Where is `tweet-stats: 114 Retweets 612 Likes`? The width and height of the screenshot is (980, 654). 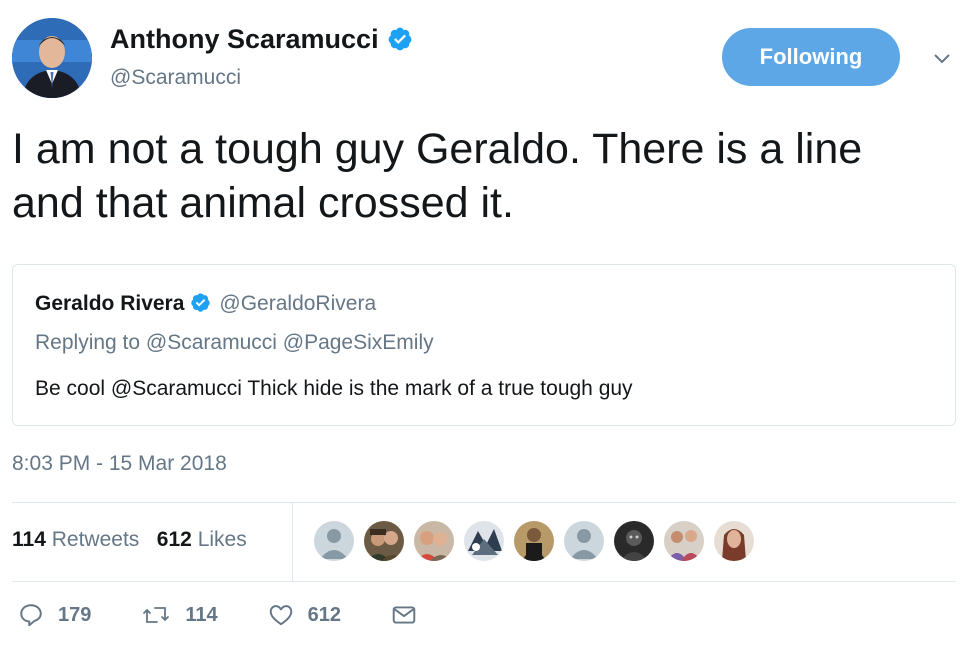 tweet-stats: 114 Retweets 612 Likes is located at coordinates (129, 540).